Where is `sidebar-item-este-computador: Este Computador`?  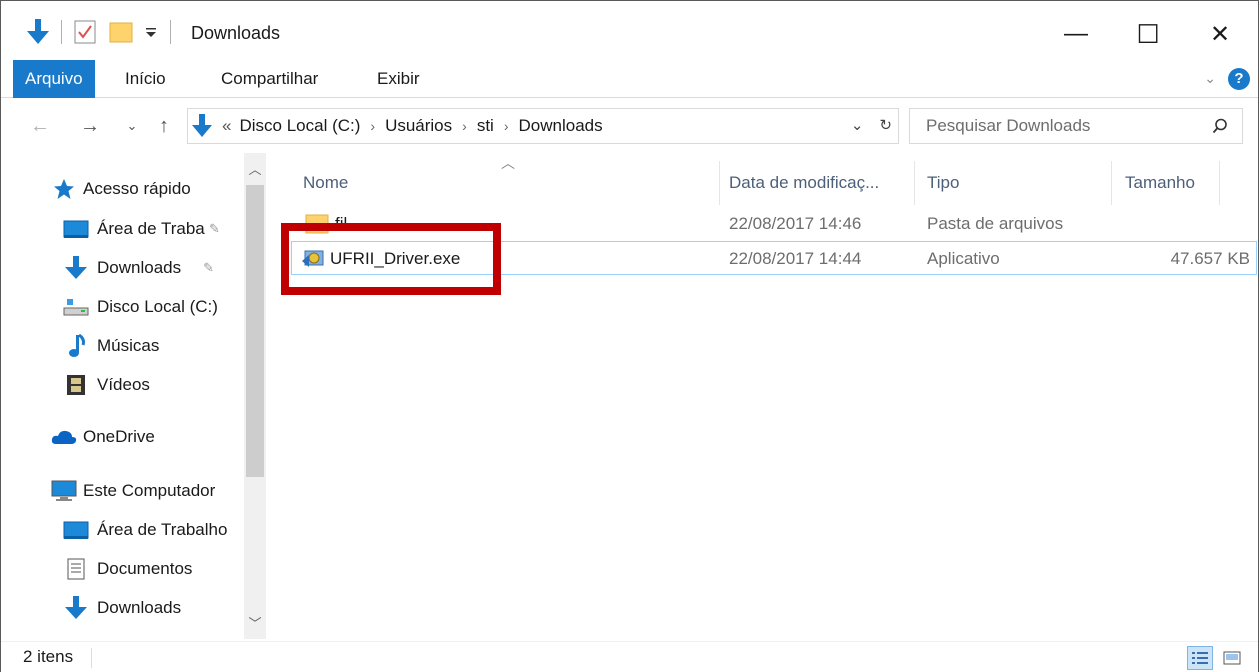 sidebar-item-este-computador: Este Computador is located at coordinates (146, 491).